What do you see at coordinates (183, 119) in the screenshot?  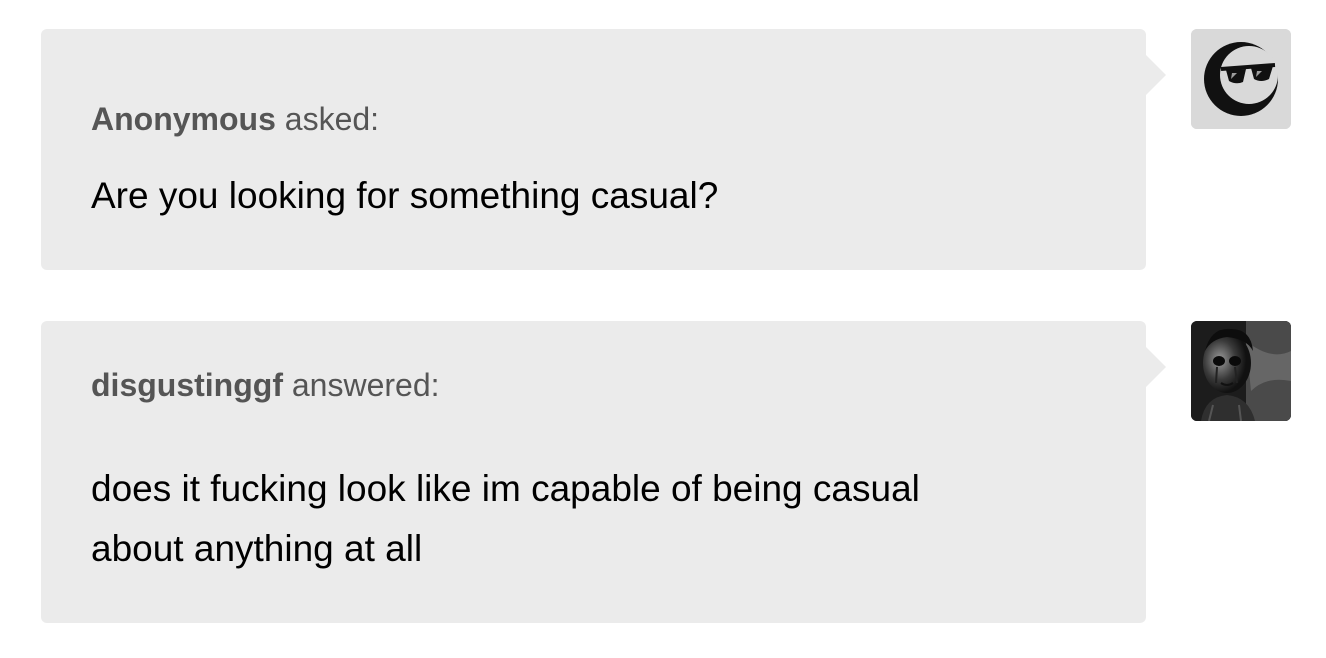 I see `asker-name: Anonymous` at bounding box center [183, 119].